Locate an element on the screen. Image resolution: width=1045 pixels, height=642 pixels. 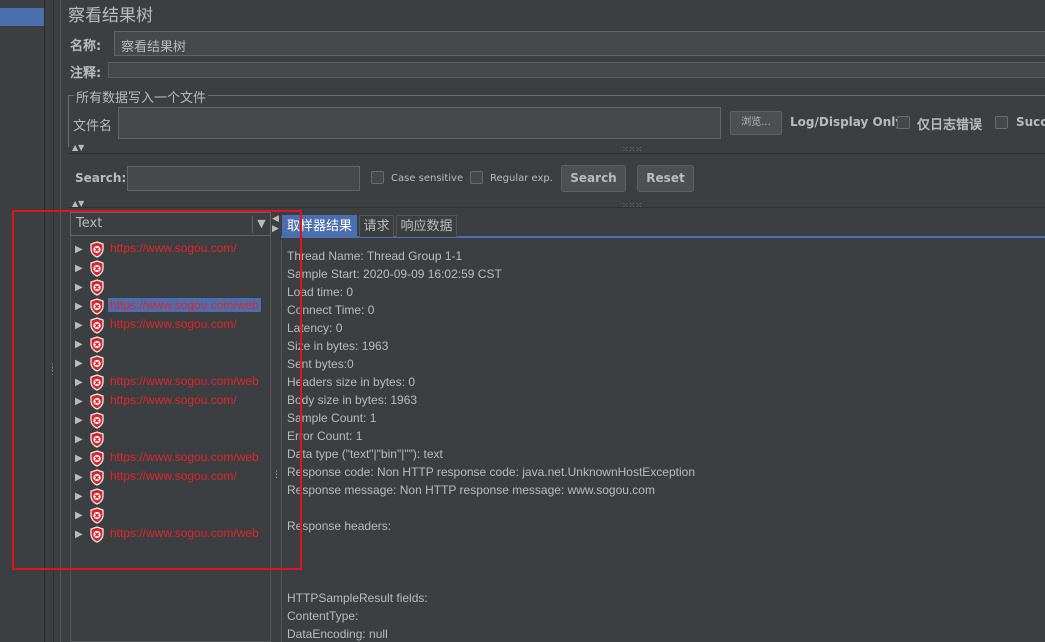
selected-tree-node is located at coordinates (22, 17).